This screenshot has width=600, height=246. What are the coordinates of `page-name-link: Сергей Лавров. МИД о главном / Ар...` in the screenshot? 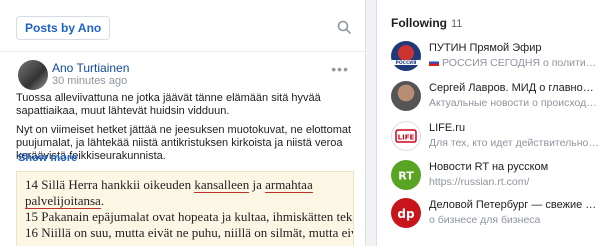 It's located at (514, 88).